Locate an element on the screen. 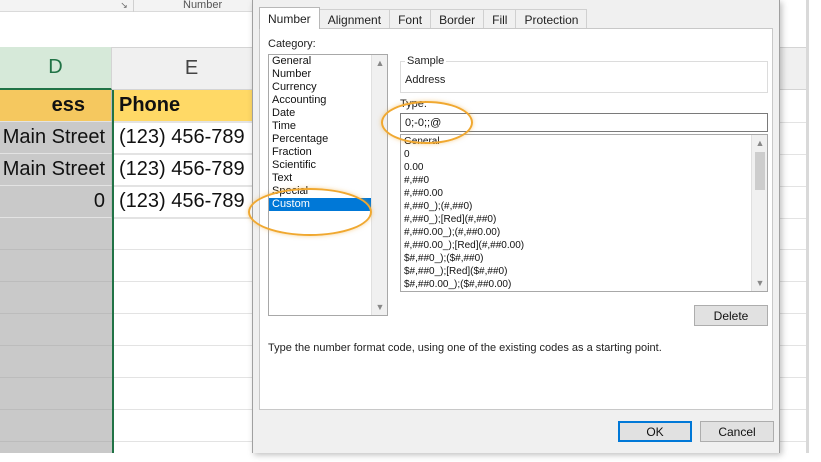 The height and width of the screenshot is (462, 821). category-item-accounting: Accounting is located at coordinates (328, 100).